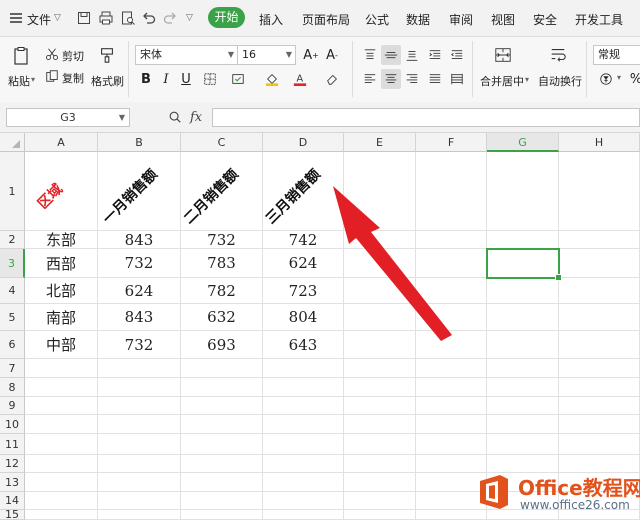  I want to click on cell-f1, so click(451, 191).